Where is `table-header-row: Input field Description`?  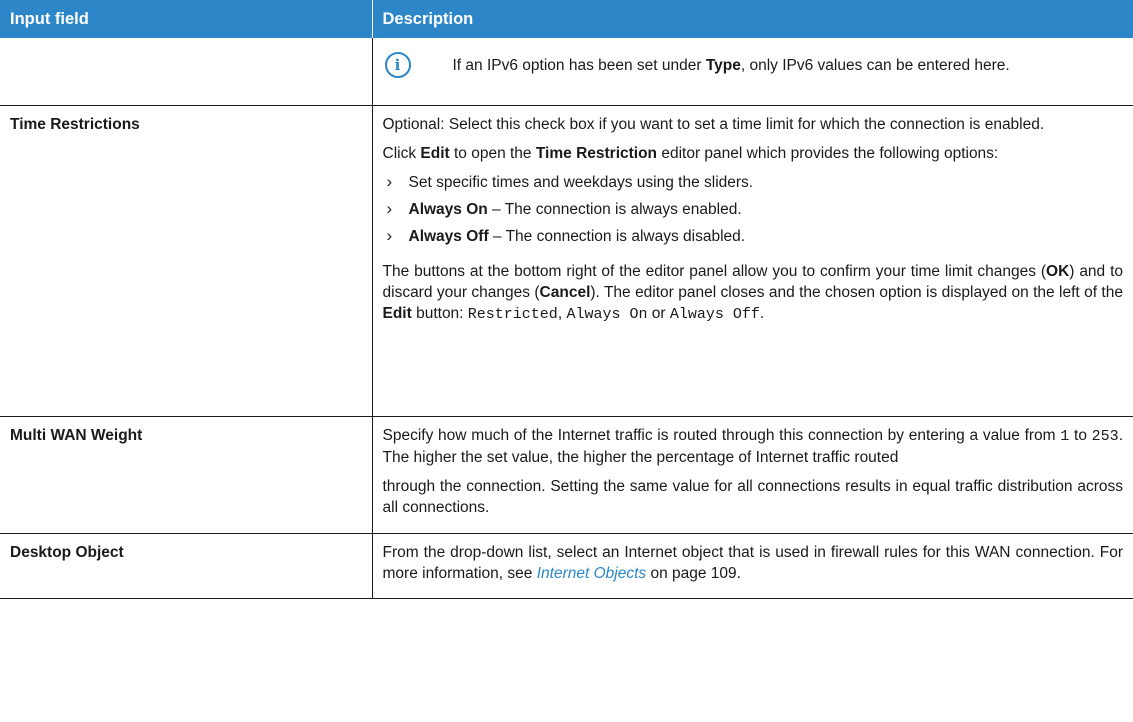
table-header-row: Input field Description is located at coordinates (566, 19).